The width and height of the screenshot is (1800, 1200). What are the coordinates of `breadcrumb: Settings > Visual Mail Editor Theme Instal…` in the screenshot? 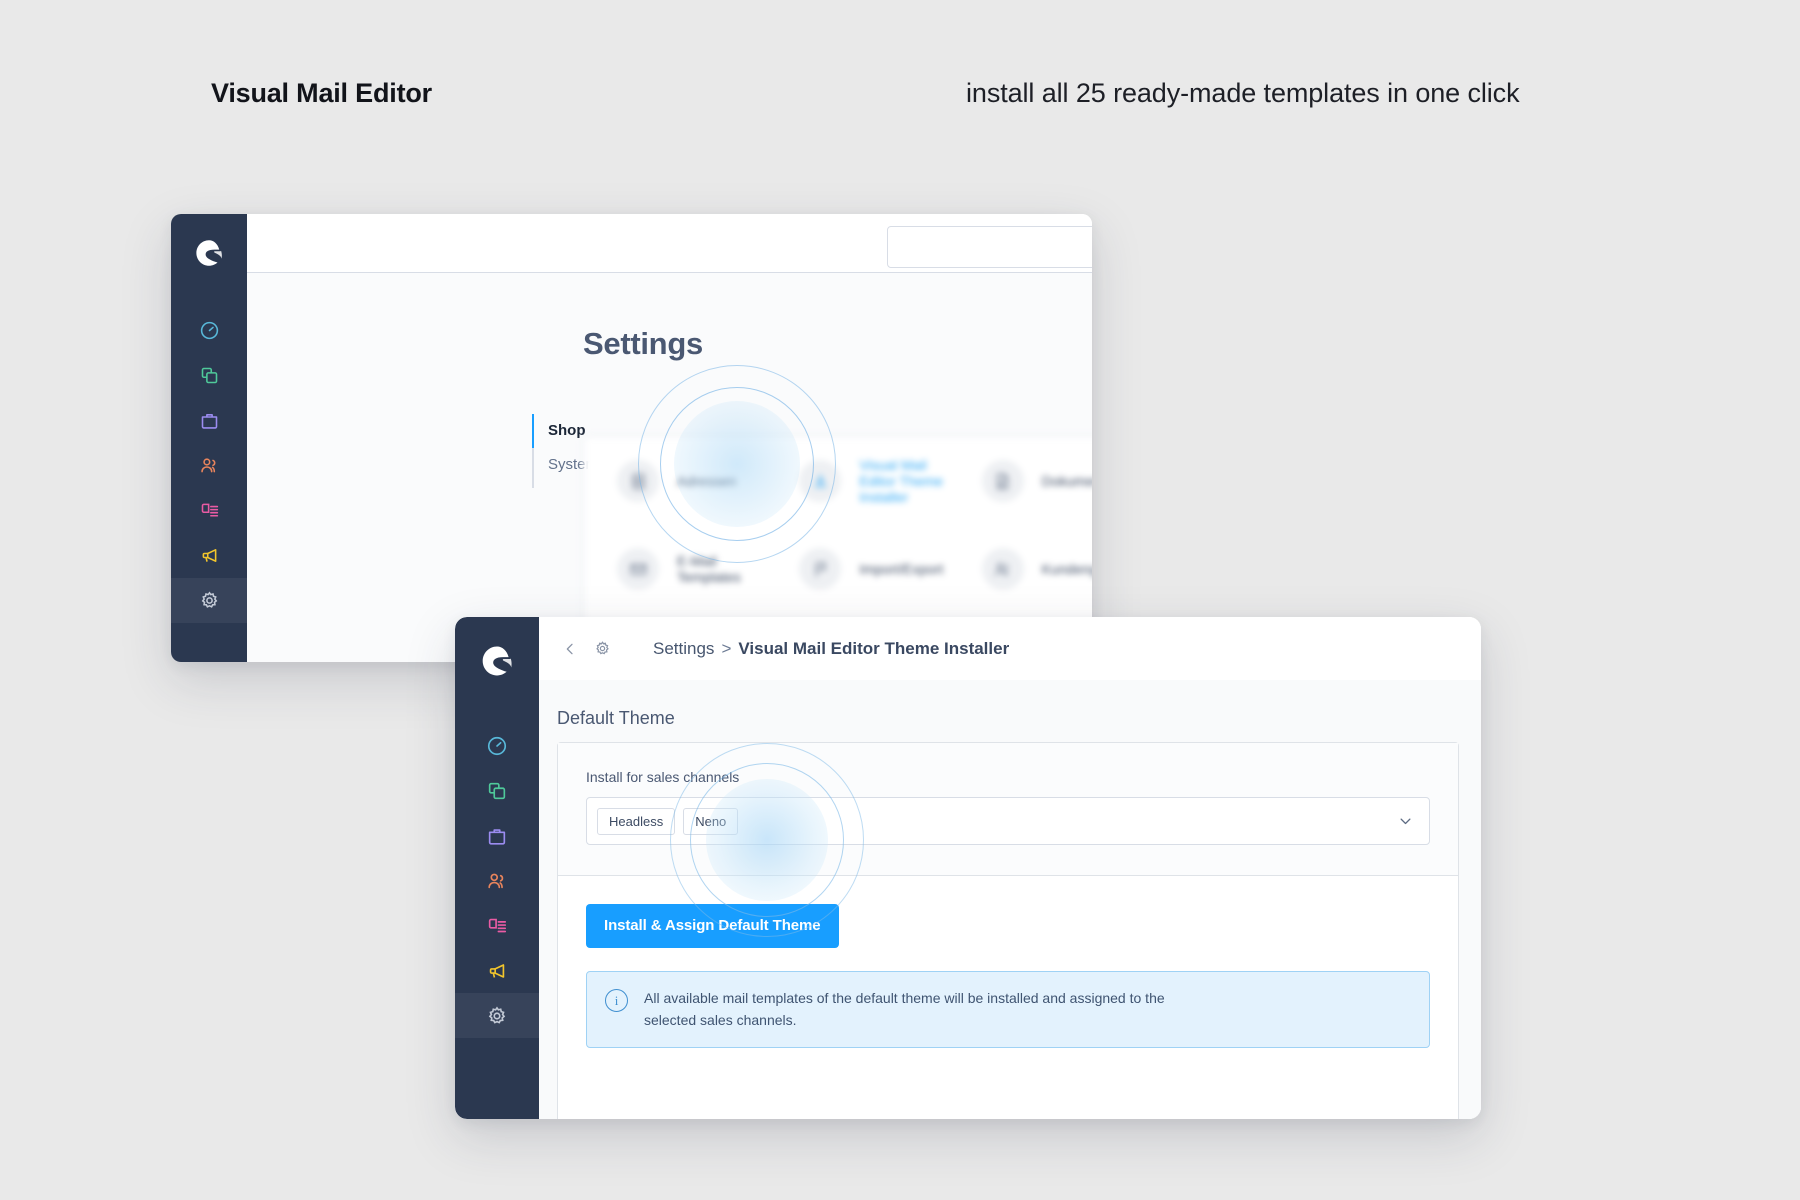 It's located at (831, 649).